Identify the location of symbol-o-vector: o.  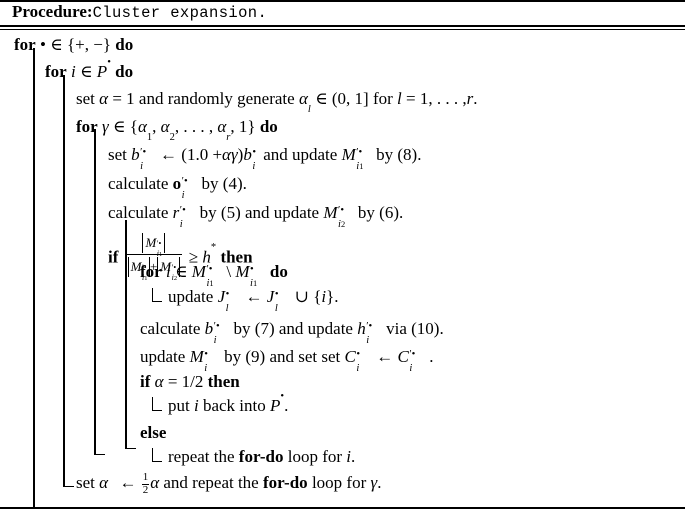
(177, 183).